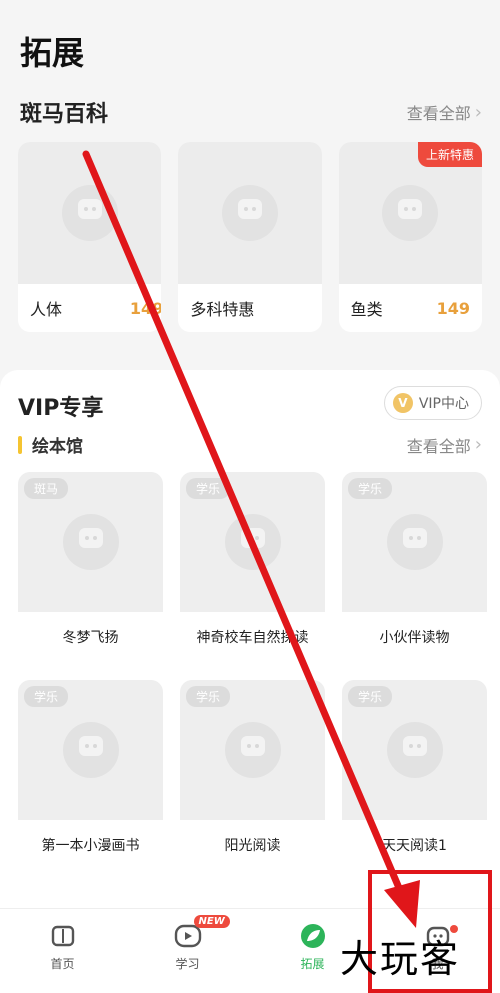 This screenshot has height=993, width=500. I want to click on tab-home: 首页, so click(63, 946).